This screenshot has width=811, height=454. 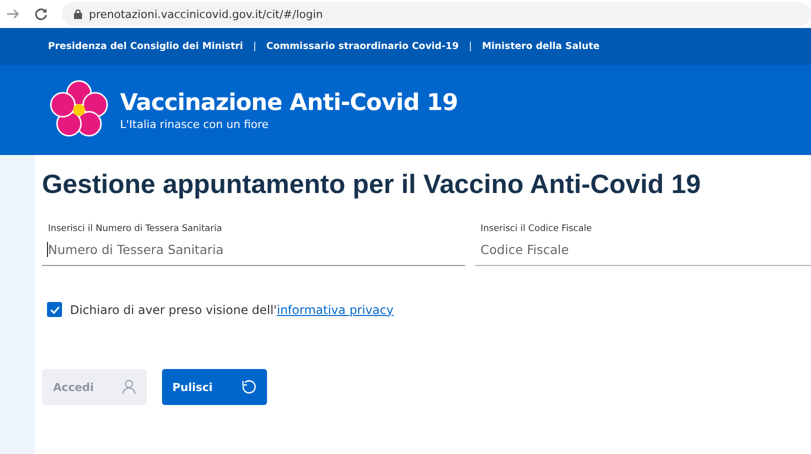 I want to click on address-bar: prenotazioni.vaccinicovid.gov.it/cit/#/login, so click(x=436, y=14).